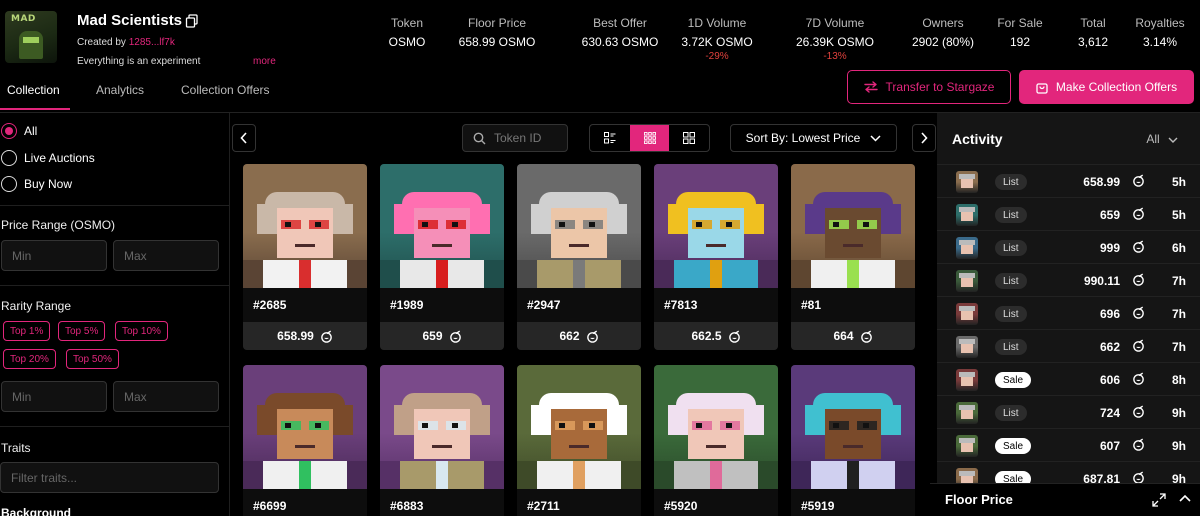 The width and height of the screenshot is (1200, 516). I want to click on created-by: Created by 1285...lf7k, so click(126, 42).